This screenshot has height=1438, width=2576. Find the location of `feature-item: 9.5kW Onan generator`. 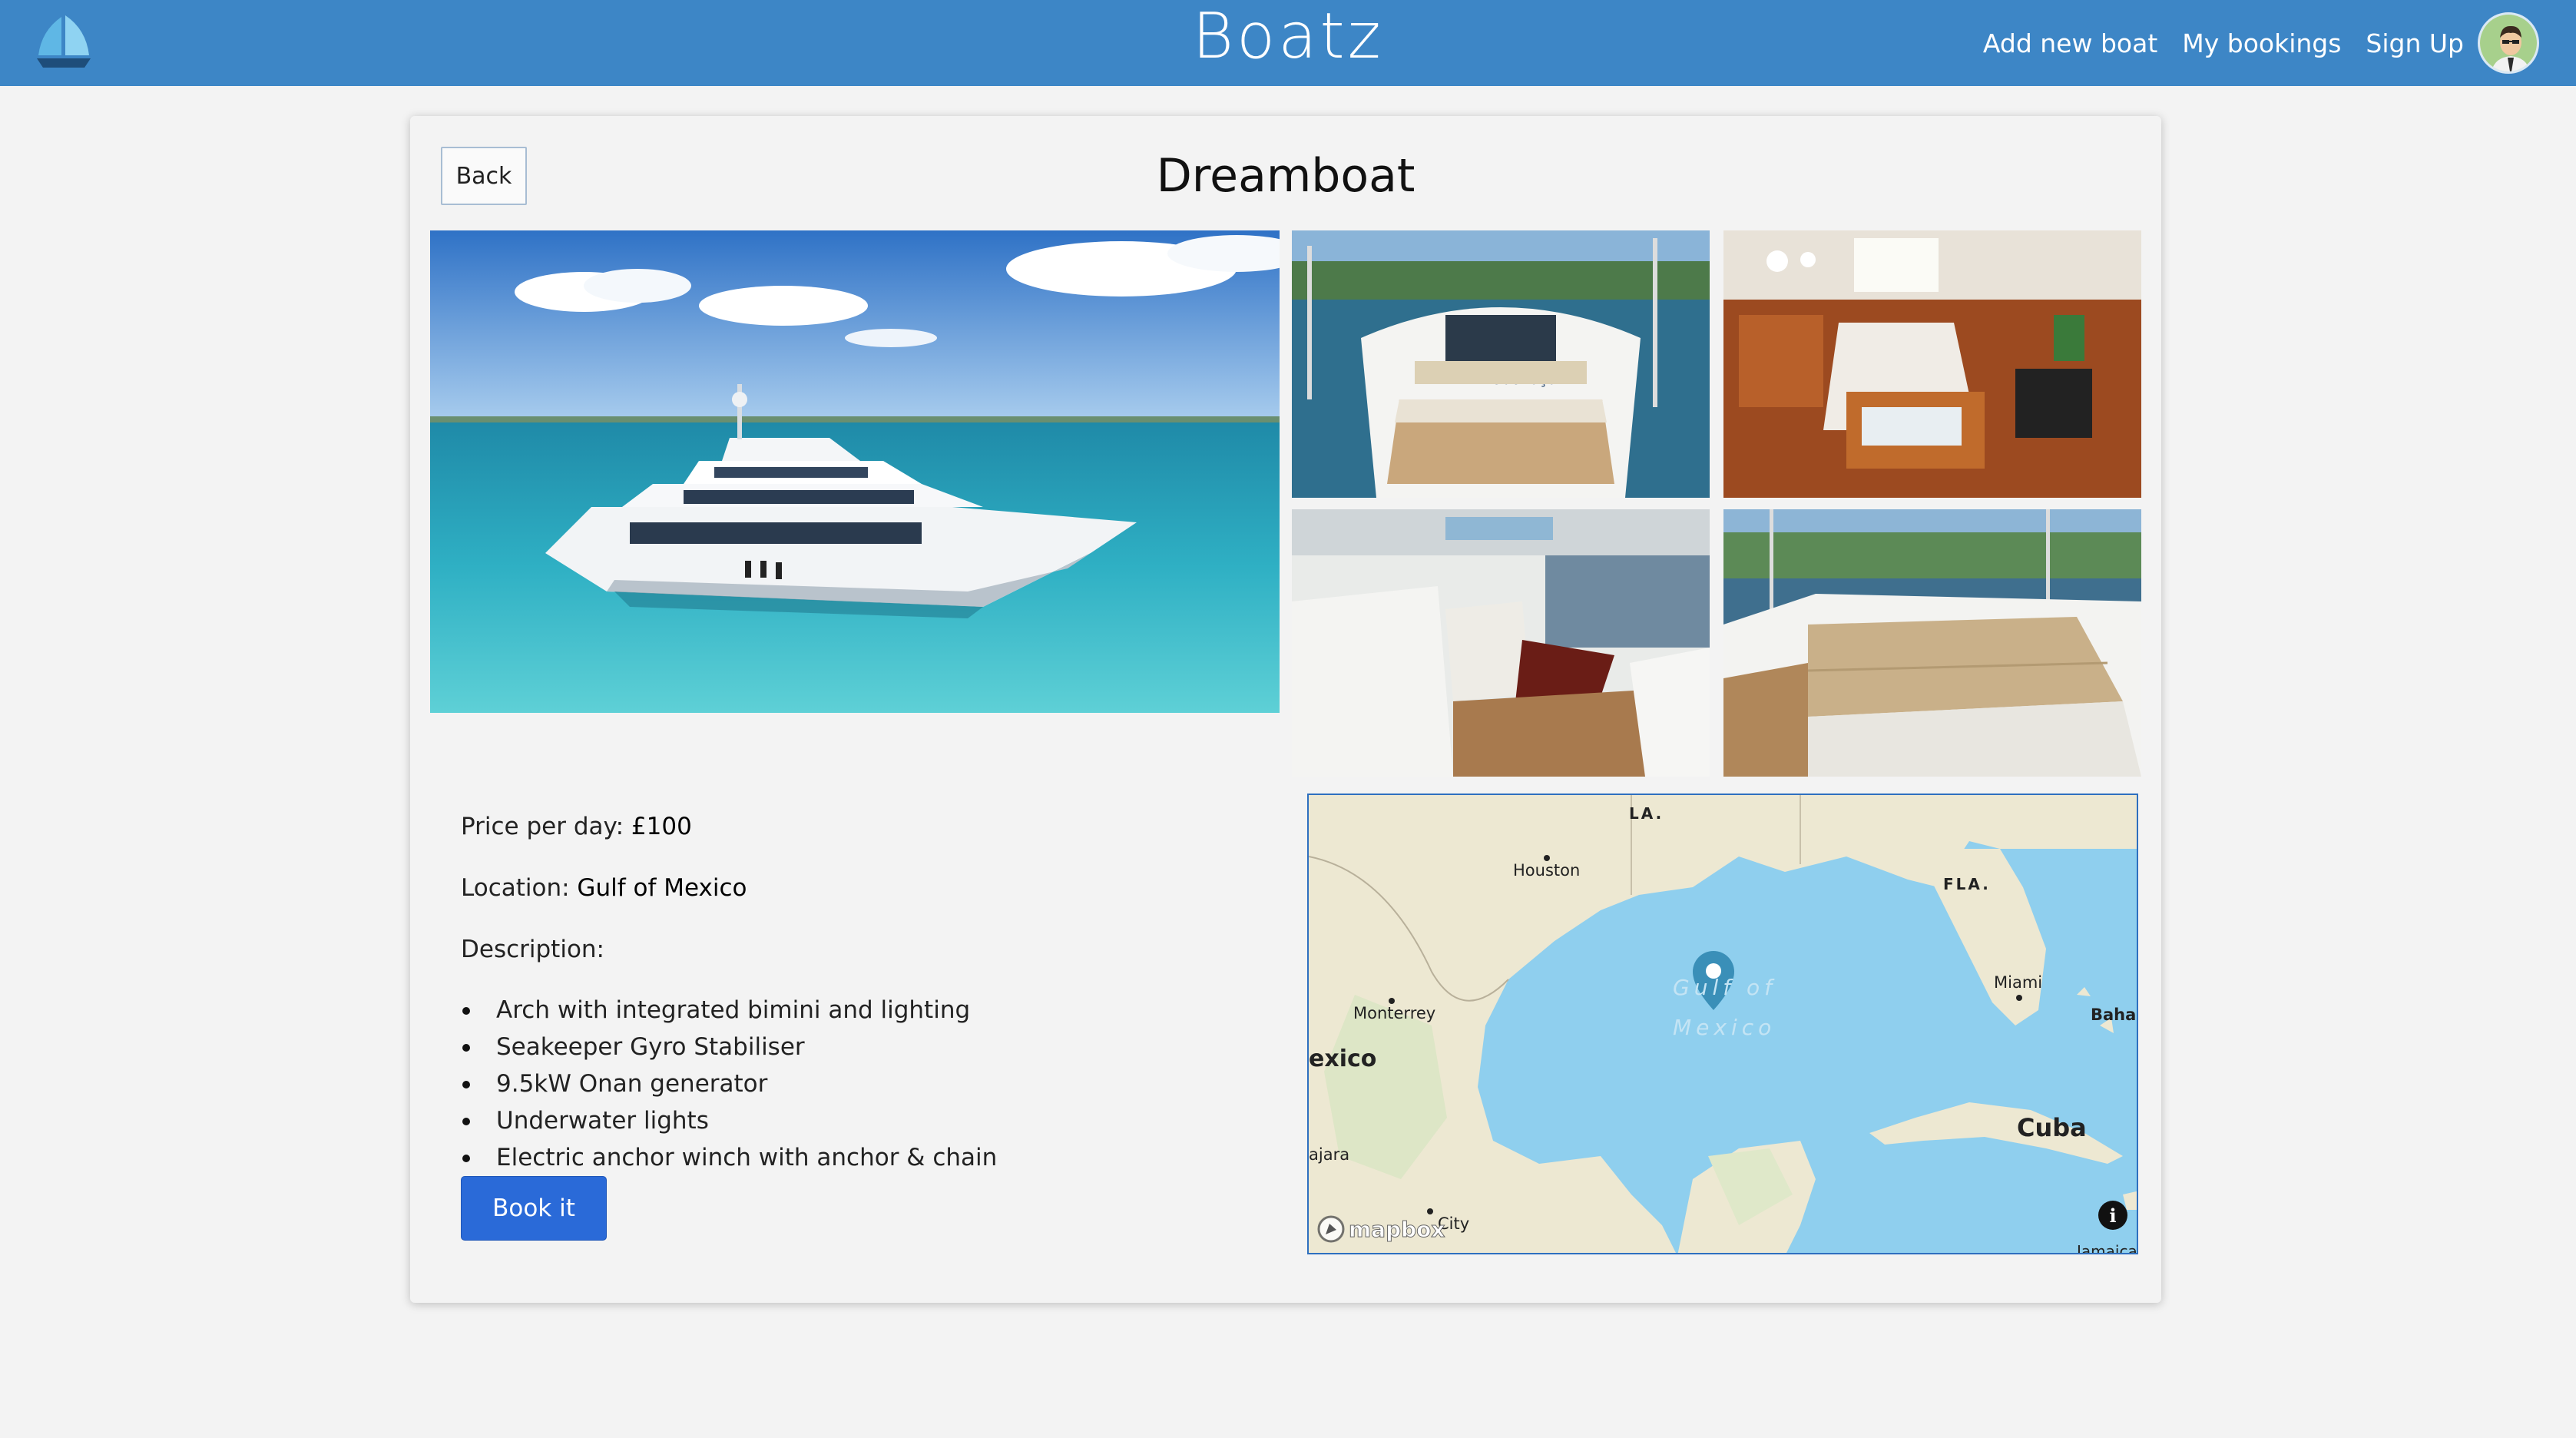

feature-item: 9.5kW Onan generator is located at coordinates (860, 1083).